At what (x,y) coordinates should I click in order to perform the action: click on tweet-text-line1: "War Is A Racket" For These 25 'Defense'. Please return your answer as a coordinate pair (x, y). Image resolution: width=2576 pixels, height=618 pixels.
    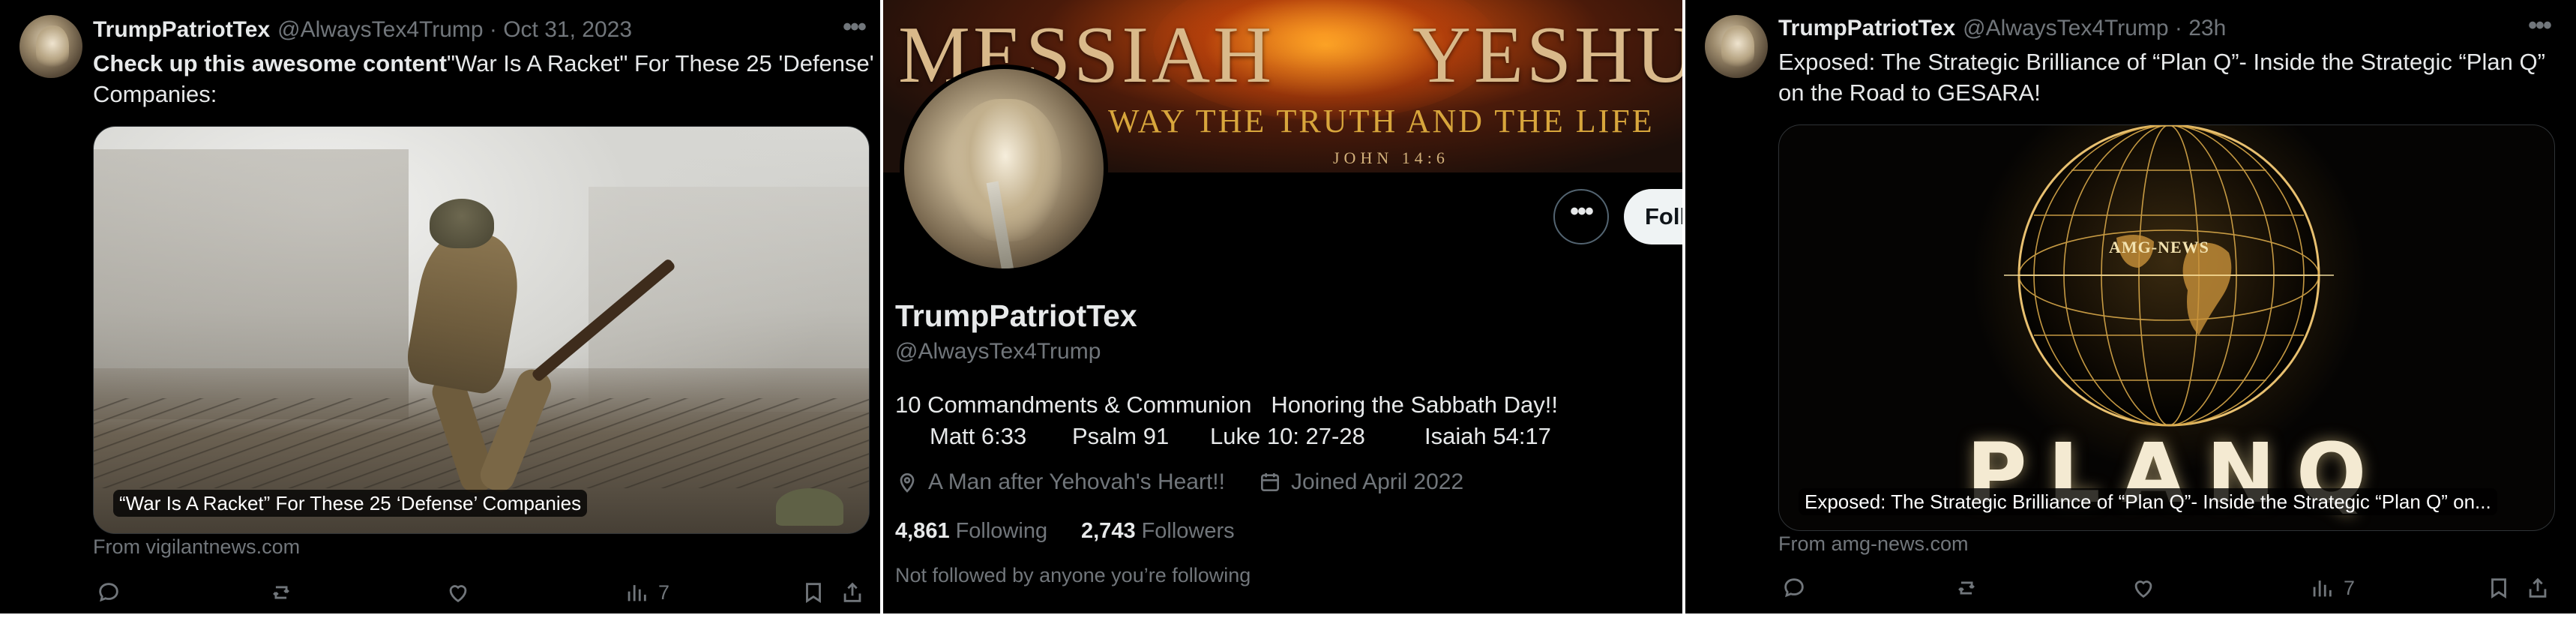
    Looking at the image, I should click on (661, 63).